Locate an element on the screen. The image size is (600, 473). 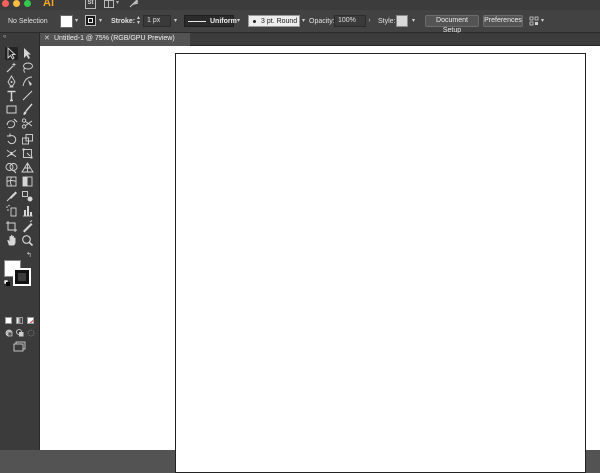
stroke-weight-stepper-icon: ▲ ▼ is located at coordinates (139, 21).